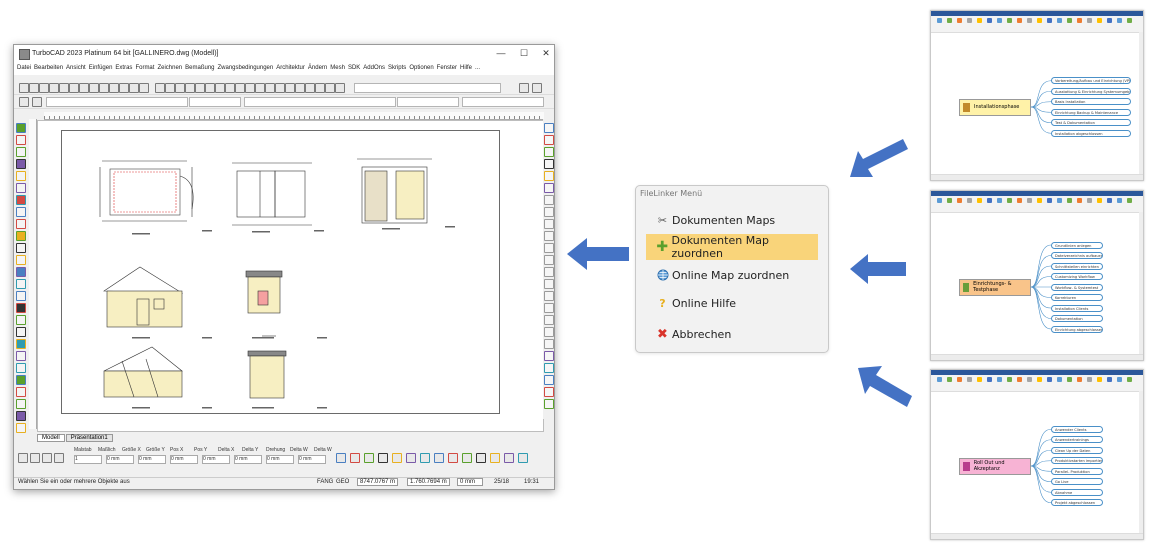 The height and width of the screenshot is (544, 1162). I want to click on cad-menu-item: Zwangsbedingungen, so click(246, 68).